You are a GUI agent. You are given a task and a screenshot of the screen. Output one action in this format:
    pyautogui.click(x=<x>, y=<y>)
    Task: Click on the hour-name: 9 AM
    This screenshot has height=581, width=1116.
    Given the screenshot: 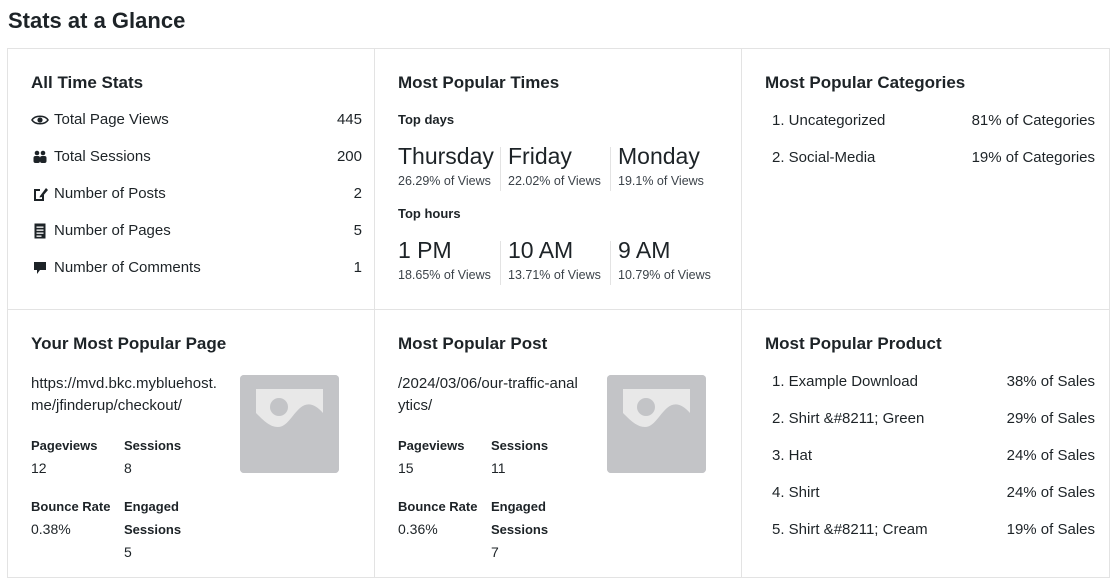 What is the action you would take?
    pyautogui.click(x=644, y=250)
    